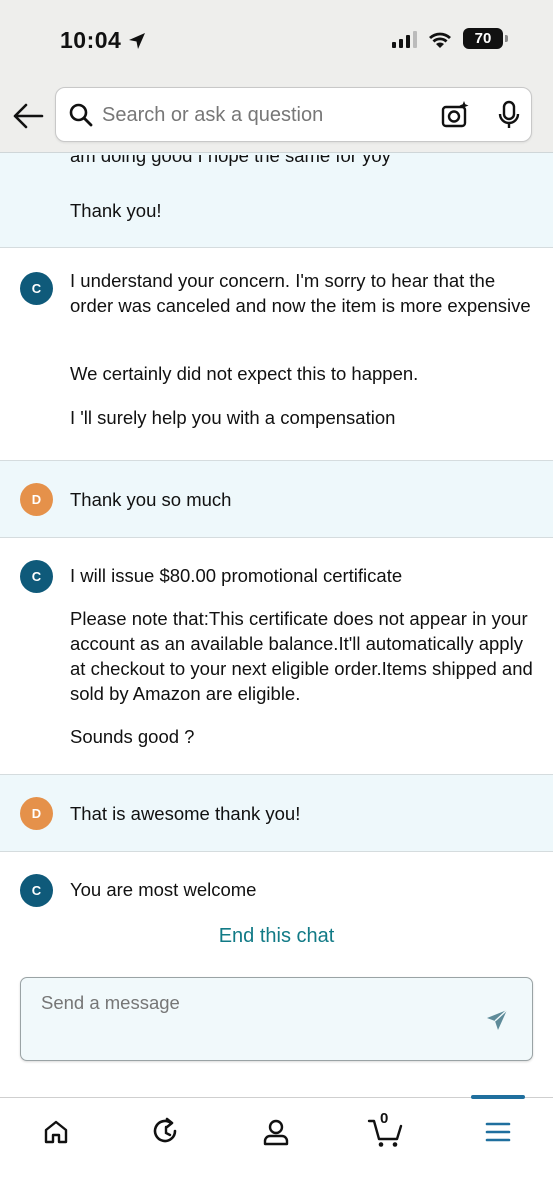 Image resolution: width=553 pixels, height=1200 pixels. I want to click on back-arrow-icon, so click(28, 116).